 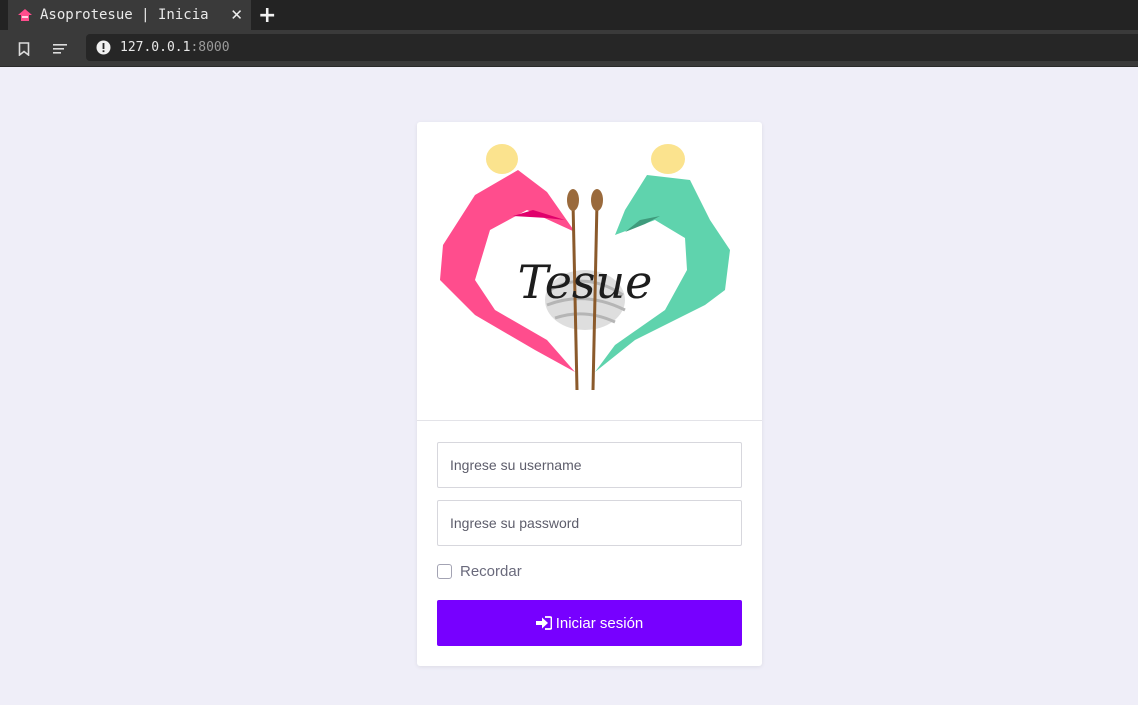 What do you see at coordinates (589, 523) in the screenshot?
I see `password-input` at bounding box center [589, 523].